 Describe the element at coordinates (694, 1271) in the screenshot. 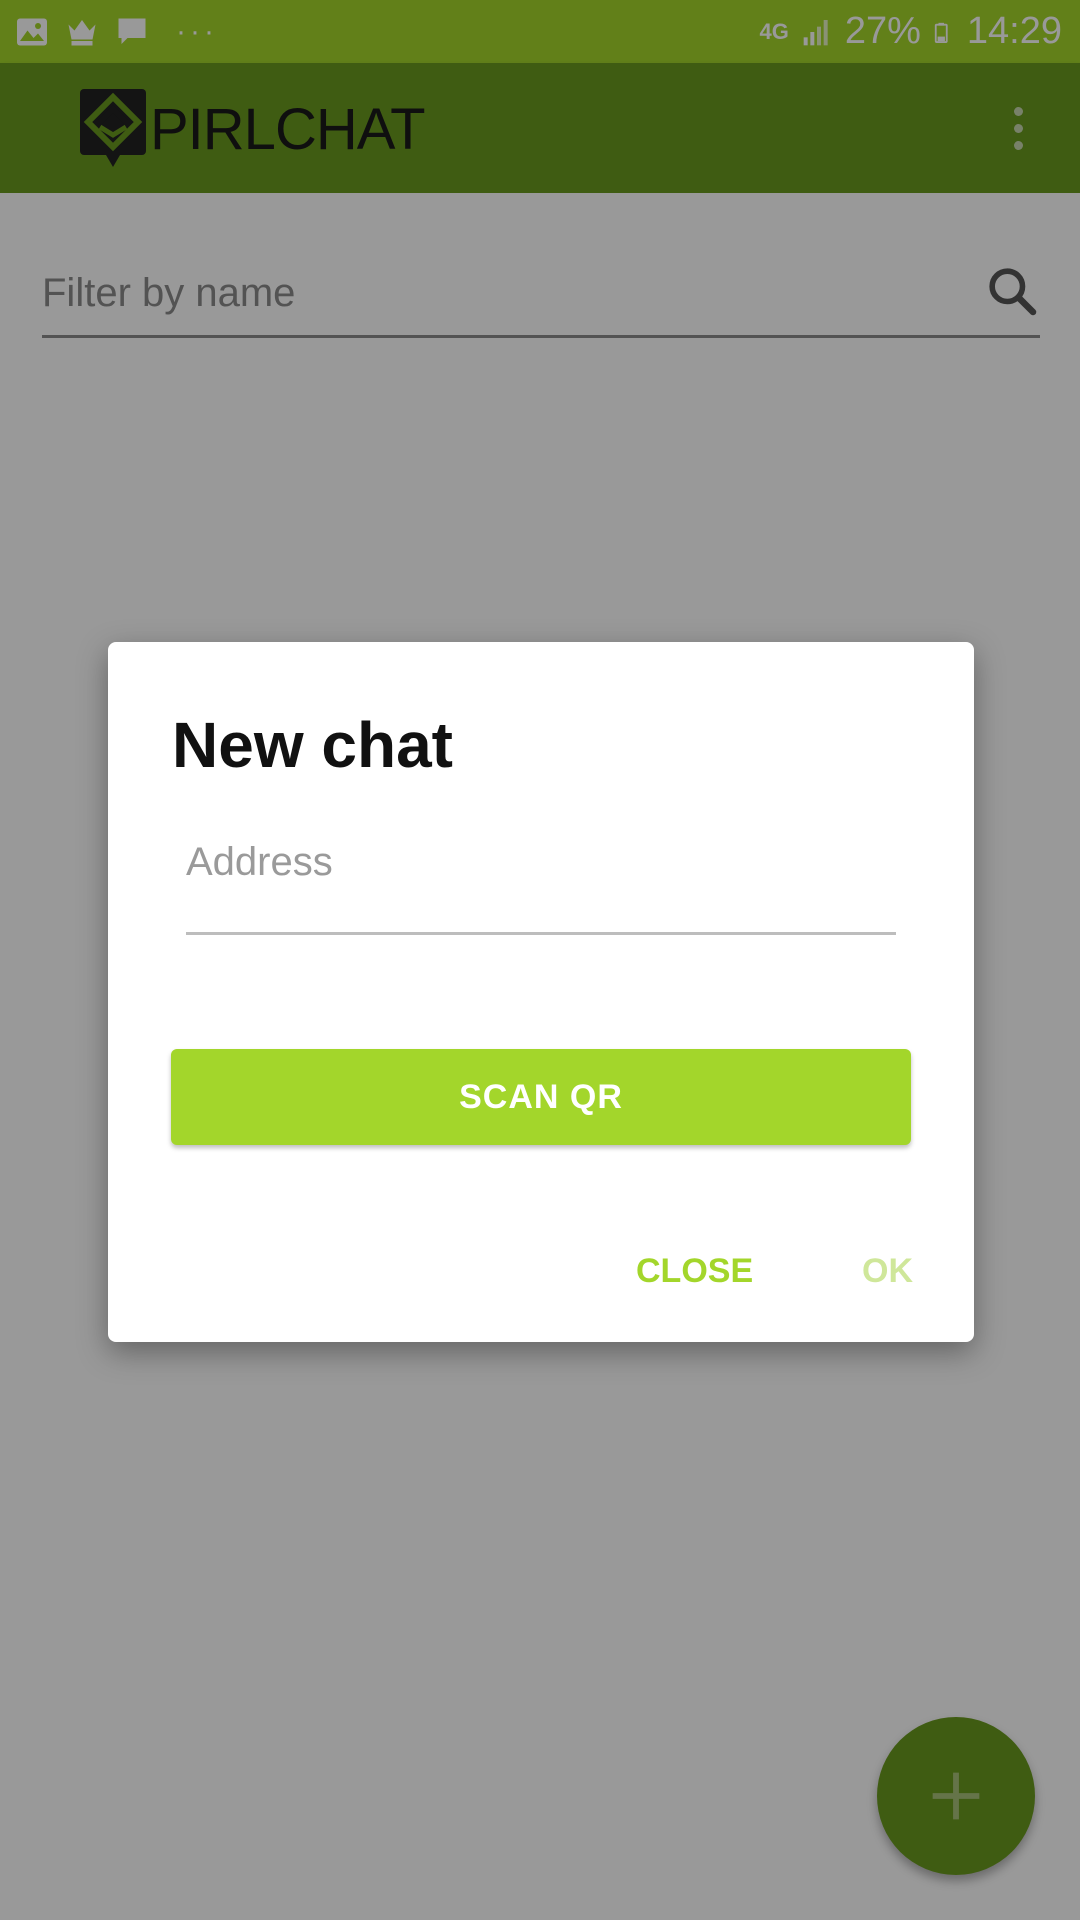

I see `close-button: CLOSE` at that location.